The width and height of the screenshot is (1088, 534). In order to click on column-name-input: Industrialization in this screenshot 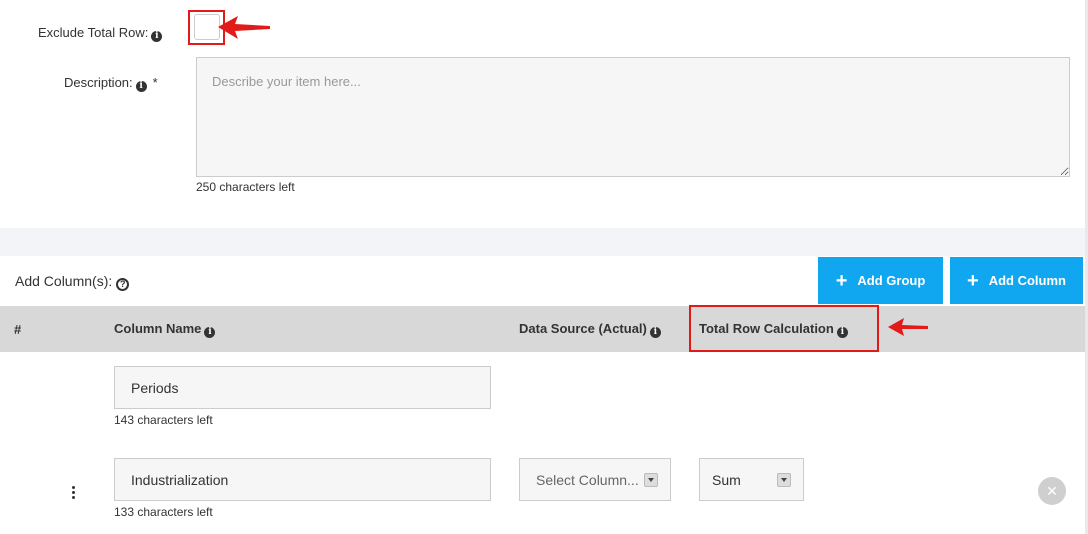, I will do `click(302, 479)`.